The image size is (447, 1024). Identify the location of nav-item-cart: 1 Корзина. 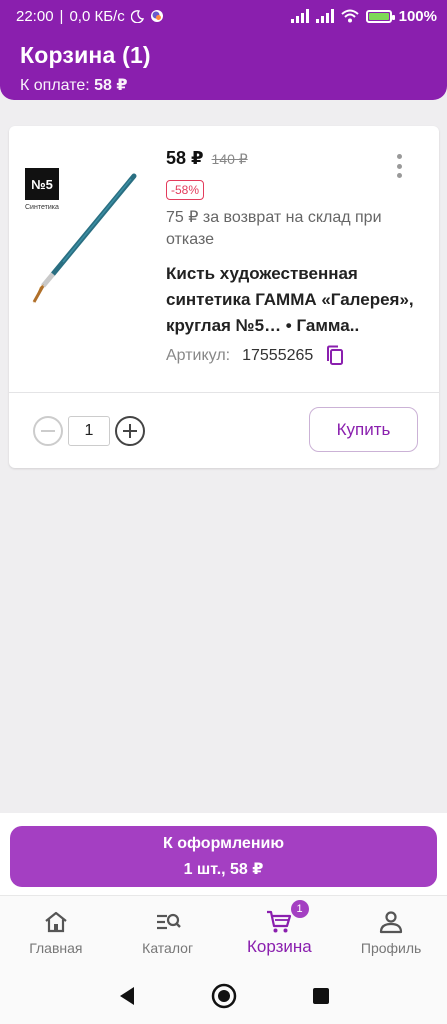
(280, 932).